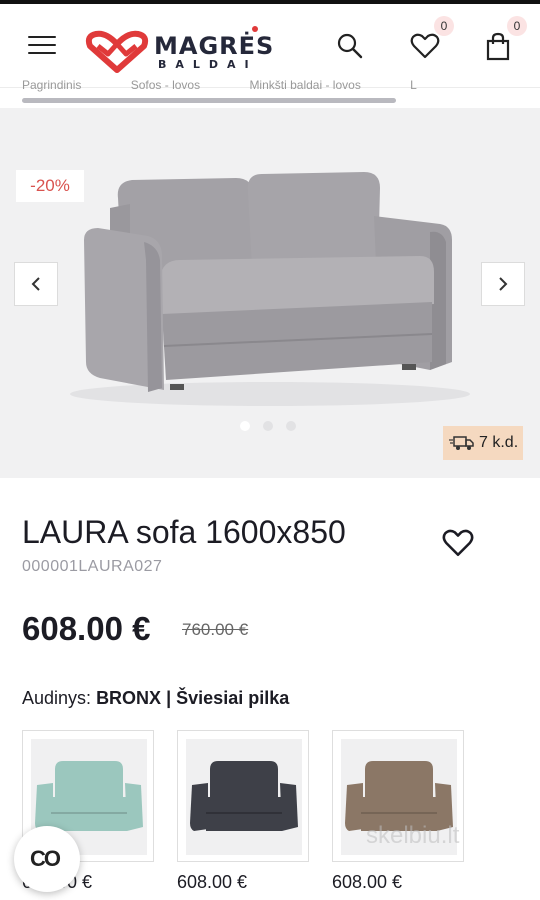 The image size is (540, 900). Describe the element at coordinates (351, 47) in the screenshot. I see `search-icon` at that location.